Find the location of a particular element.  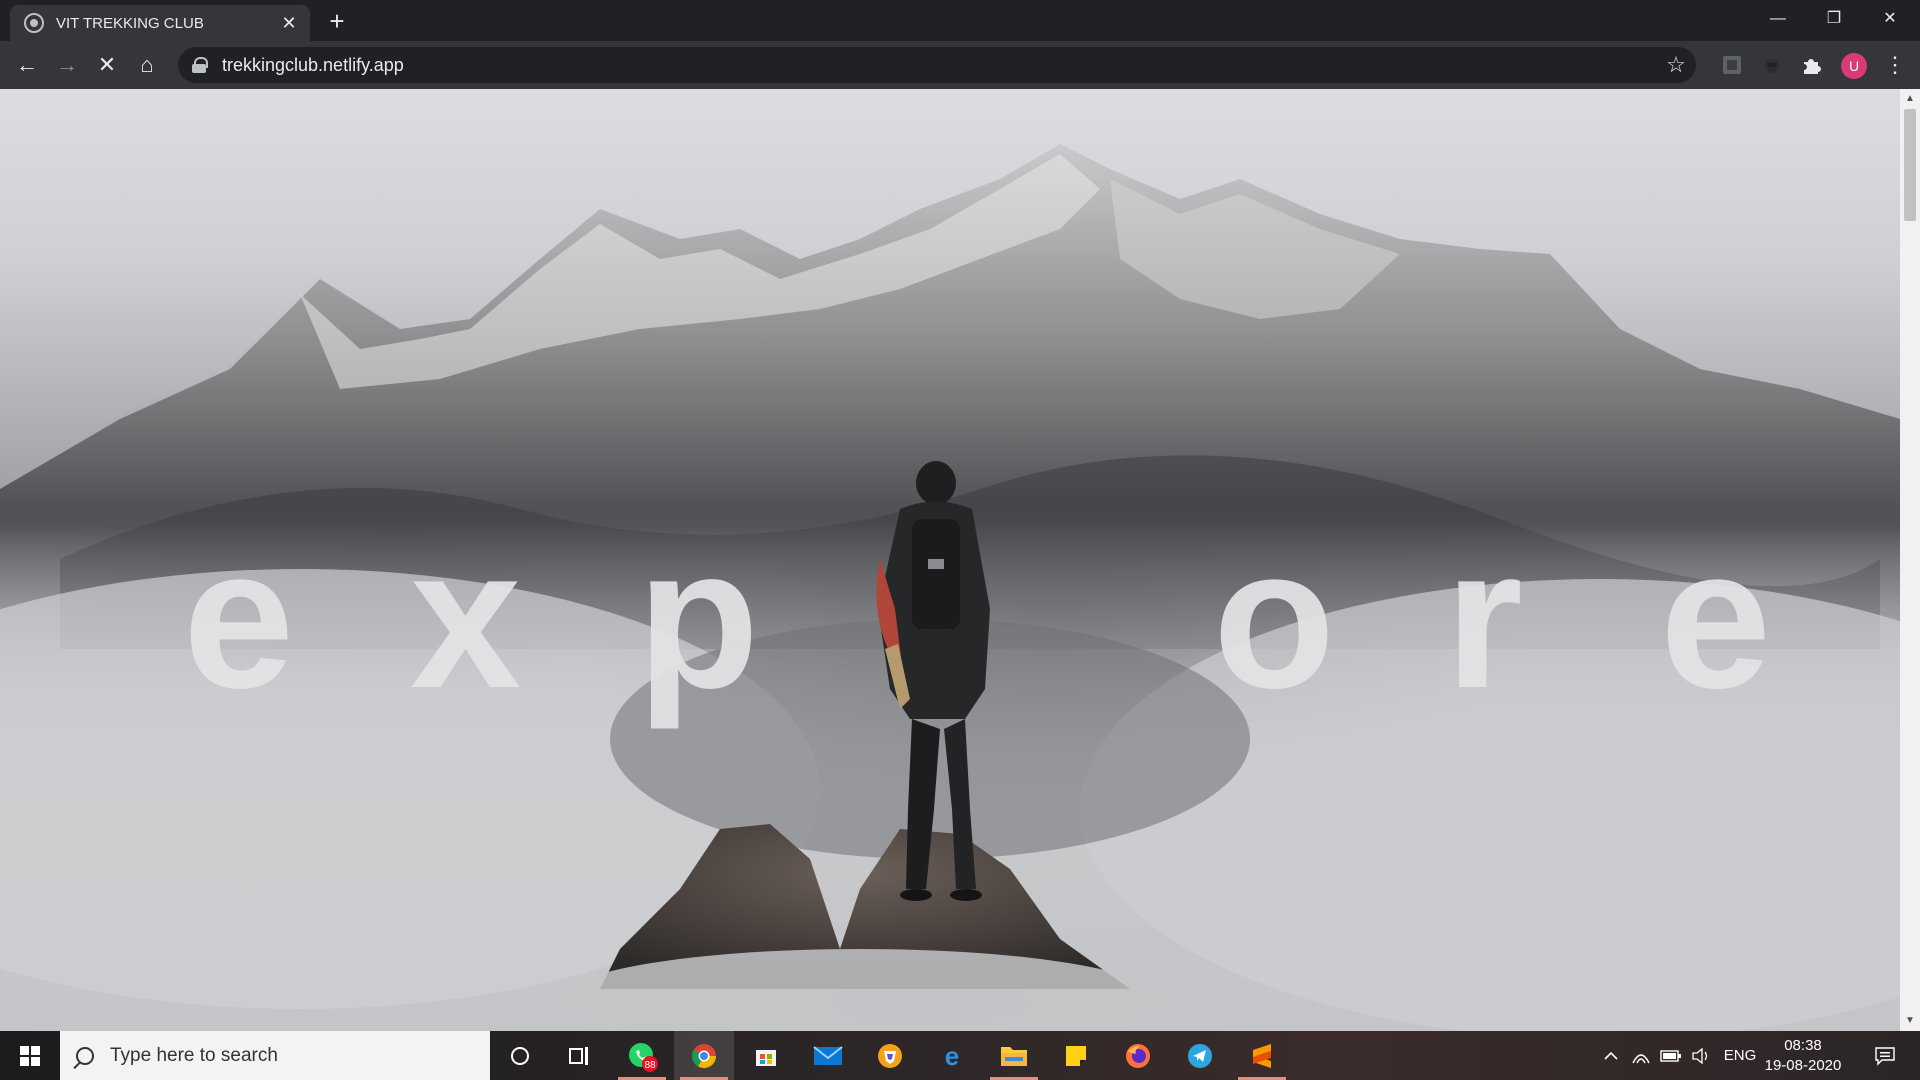

language-indicator: ENG is located at coordinates (1740, 1055).